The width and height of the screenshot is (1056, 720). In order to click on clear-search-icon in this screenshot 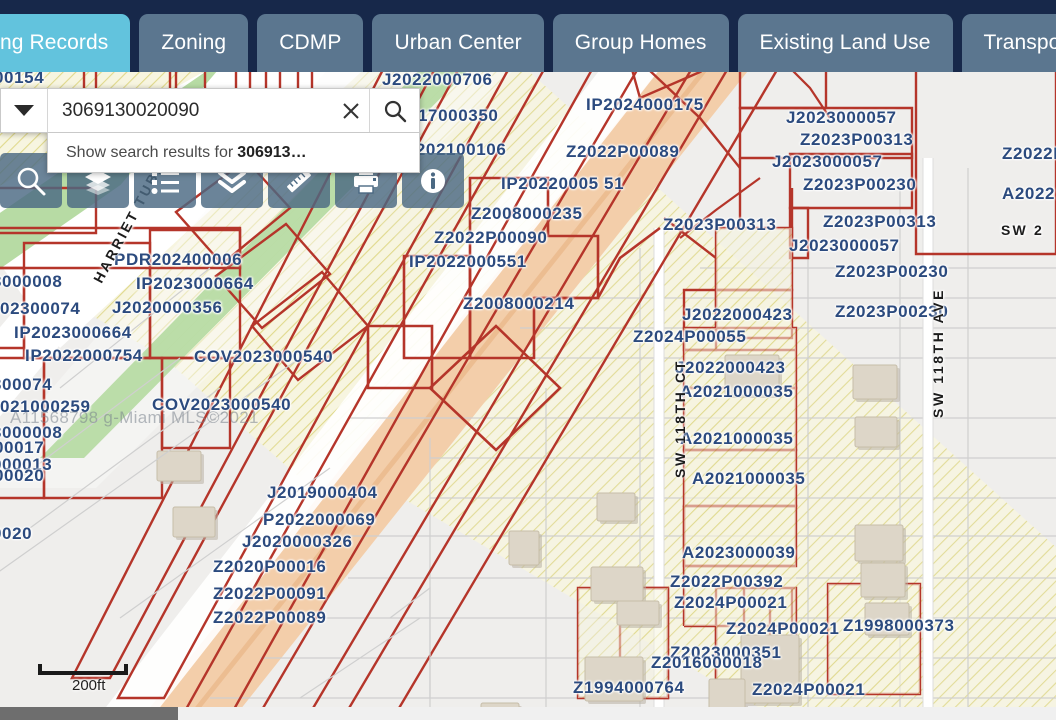, I will do `click(351, 110)`.